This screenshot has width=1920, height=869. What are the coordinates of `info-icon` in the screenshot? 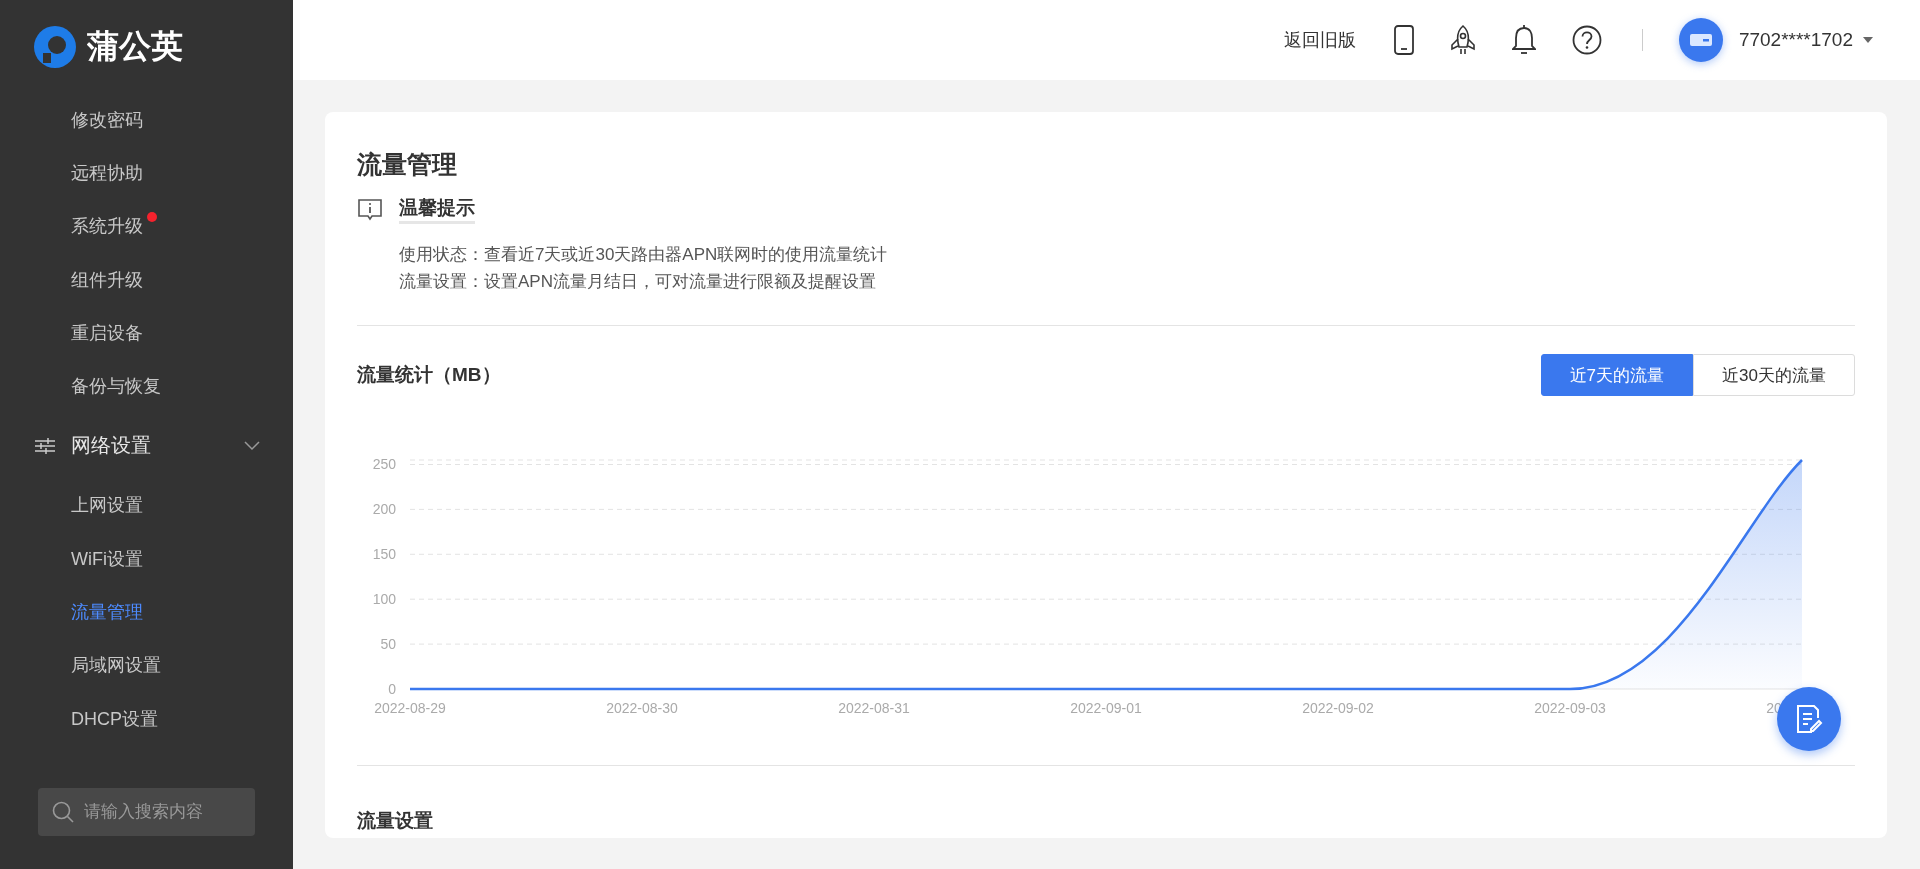 It's located at (370, 209).